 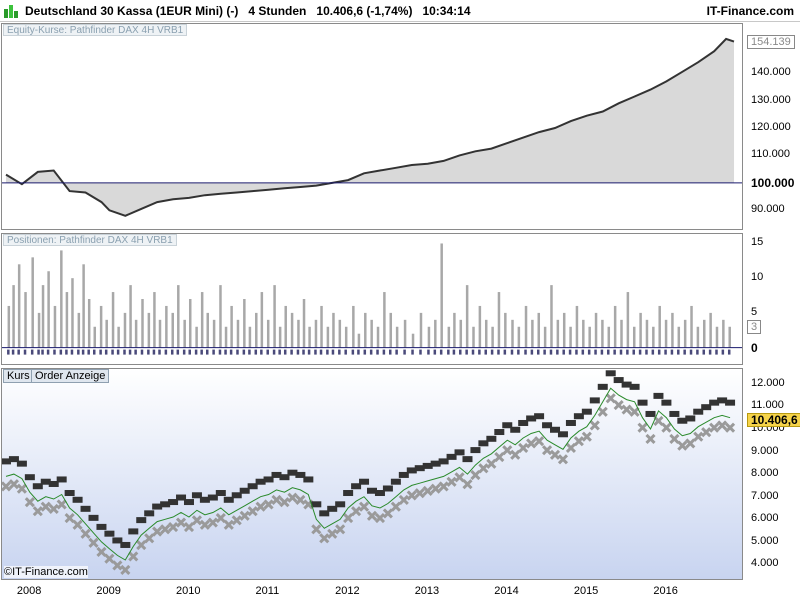 What do you see at coordinates (754, 326) in the screenshot?
I see `positions-last-value-flag: 3` at bounding box center [754, 326].